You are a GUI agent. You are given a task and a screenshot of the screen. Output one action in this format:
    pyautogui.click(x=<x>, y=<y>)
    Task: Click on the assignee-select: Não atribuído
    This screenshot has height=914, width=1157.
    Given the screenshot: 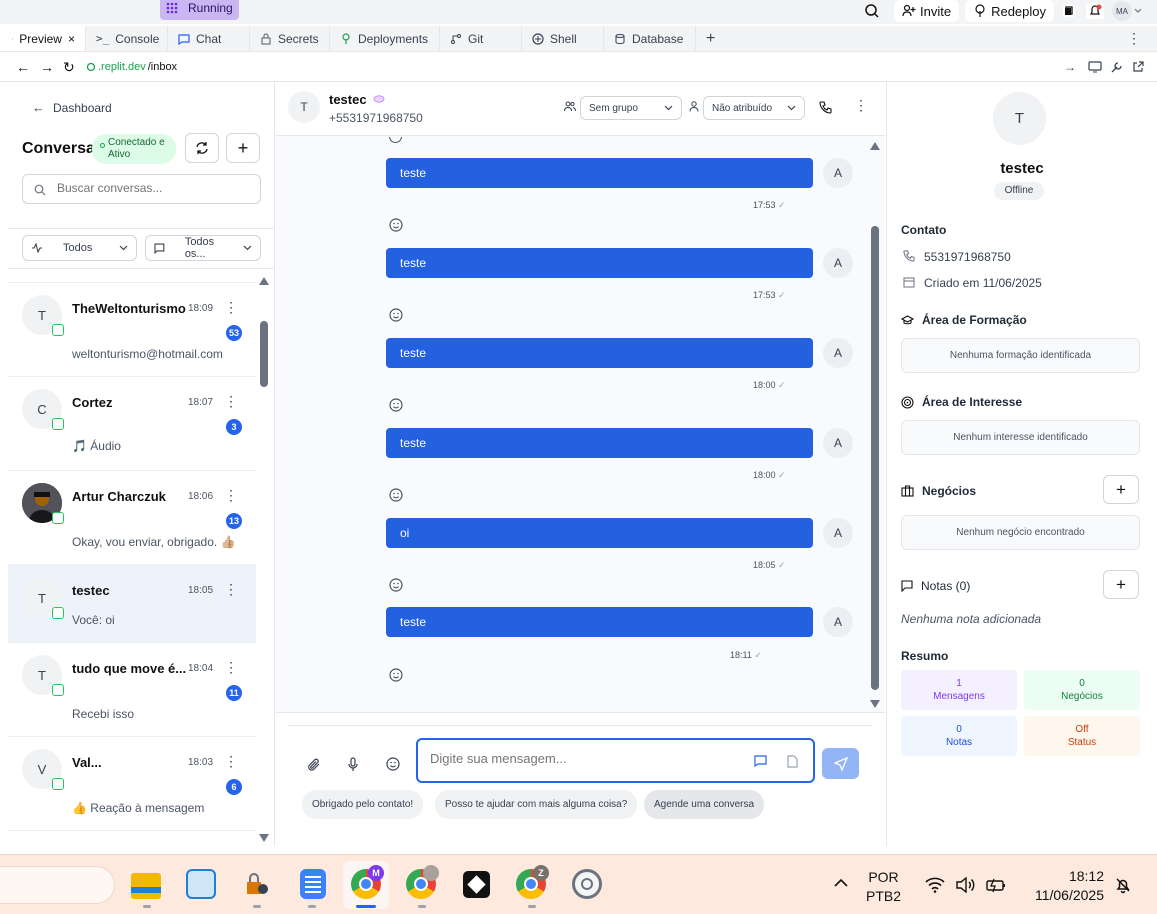 What is the action you would take?
    pyautogui.click(x=754, y=108)
    